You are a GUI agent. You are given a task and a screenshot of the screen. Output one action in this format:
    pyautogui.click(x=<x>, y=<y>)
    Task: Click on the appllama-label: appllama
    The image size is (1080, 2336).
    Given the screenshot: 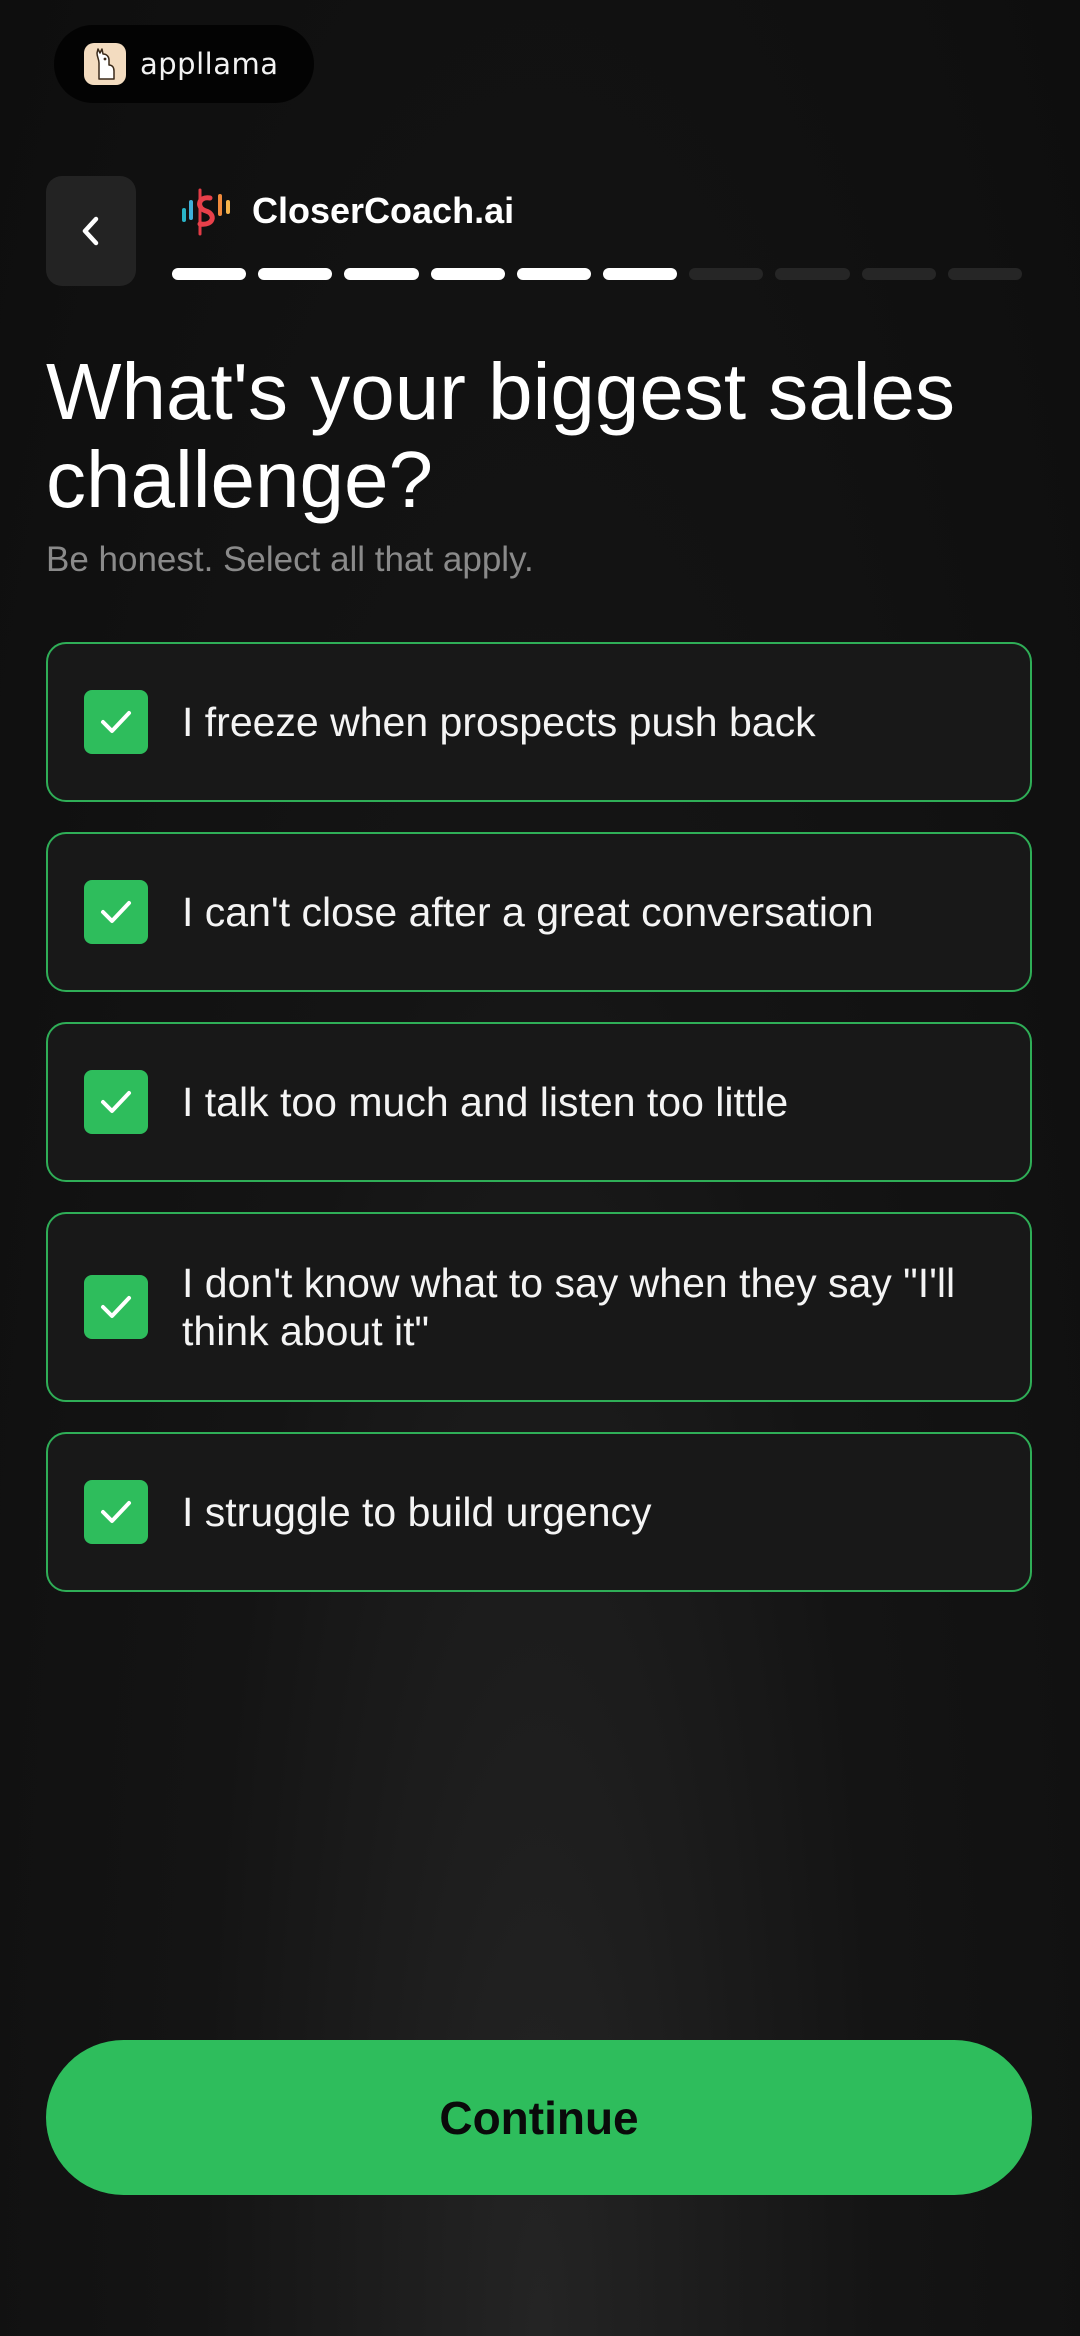 What is the action you would take?
    pyautogui.click(x=209, y=64)
    